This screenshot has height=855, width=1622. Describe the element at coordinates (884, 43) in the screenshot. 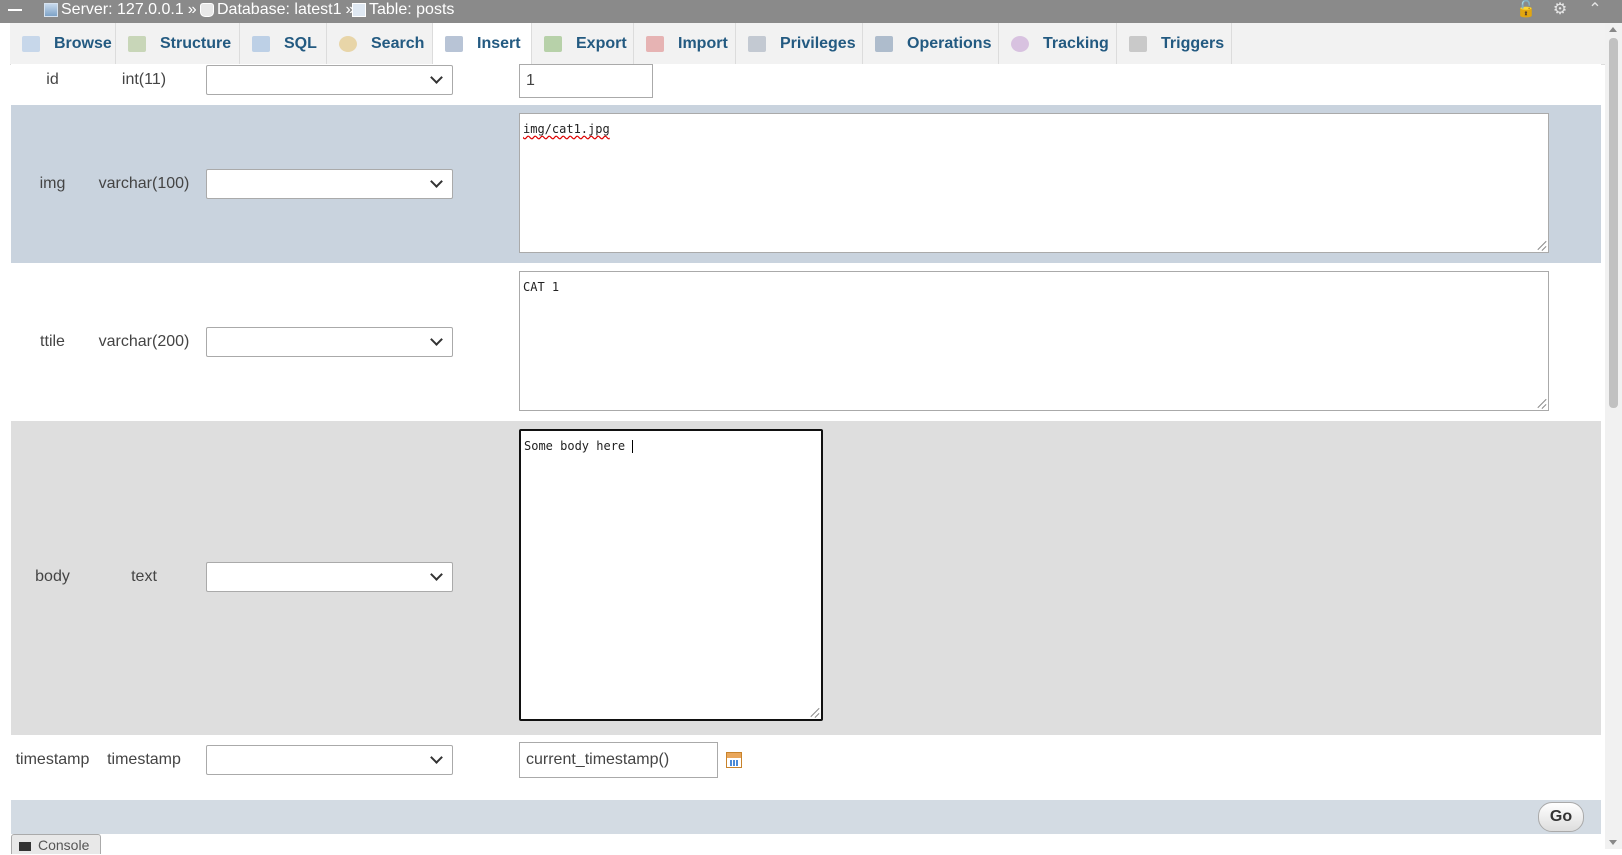

I see `operations-icon` at that location.